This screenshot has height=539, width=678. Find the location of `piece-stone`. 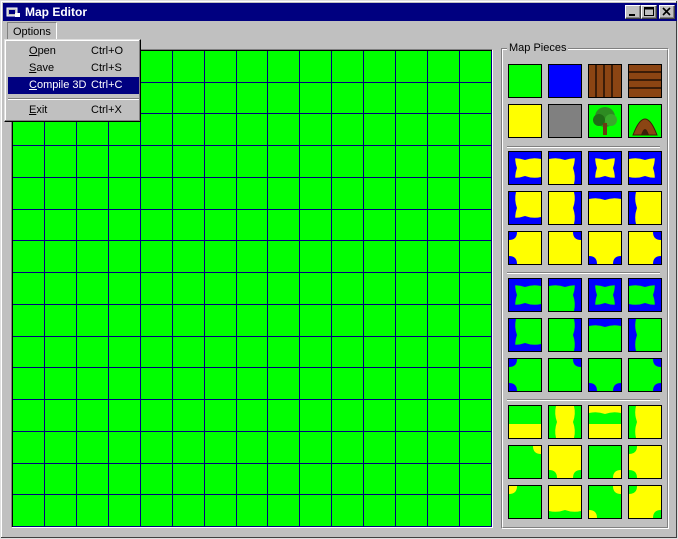

piece-stone is located at coordinates (565, 121).